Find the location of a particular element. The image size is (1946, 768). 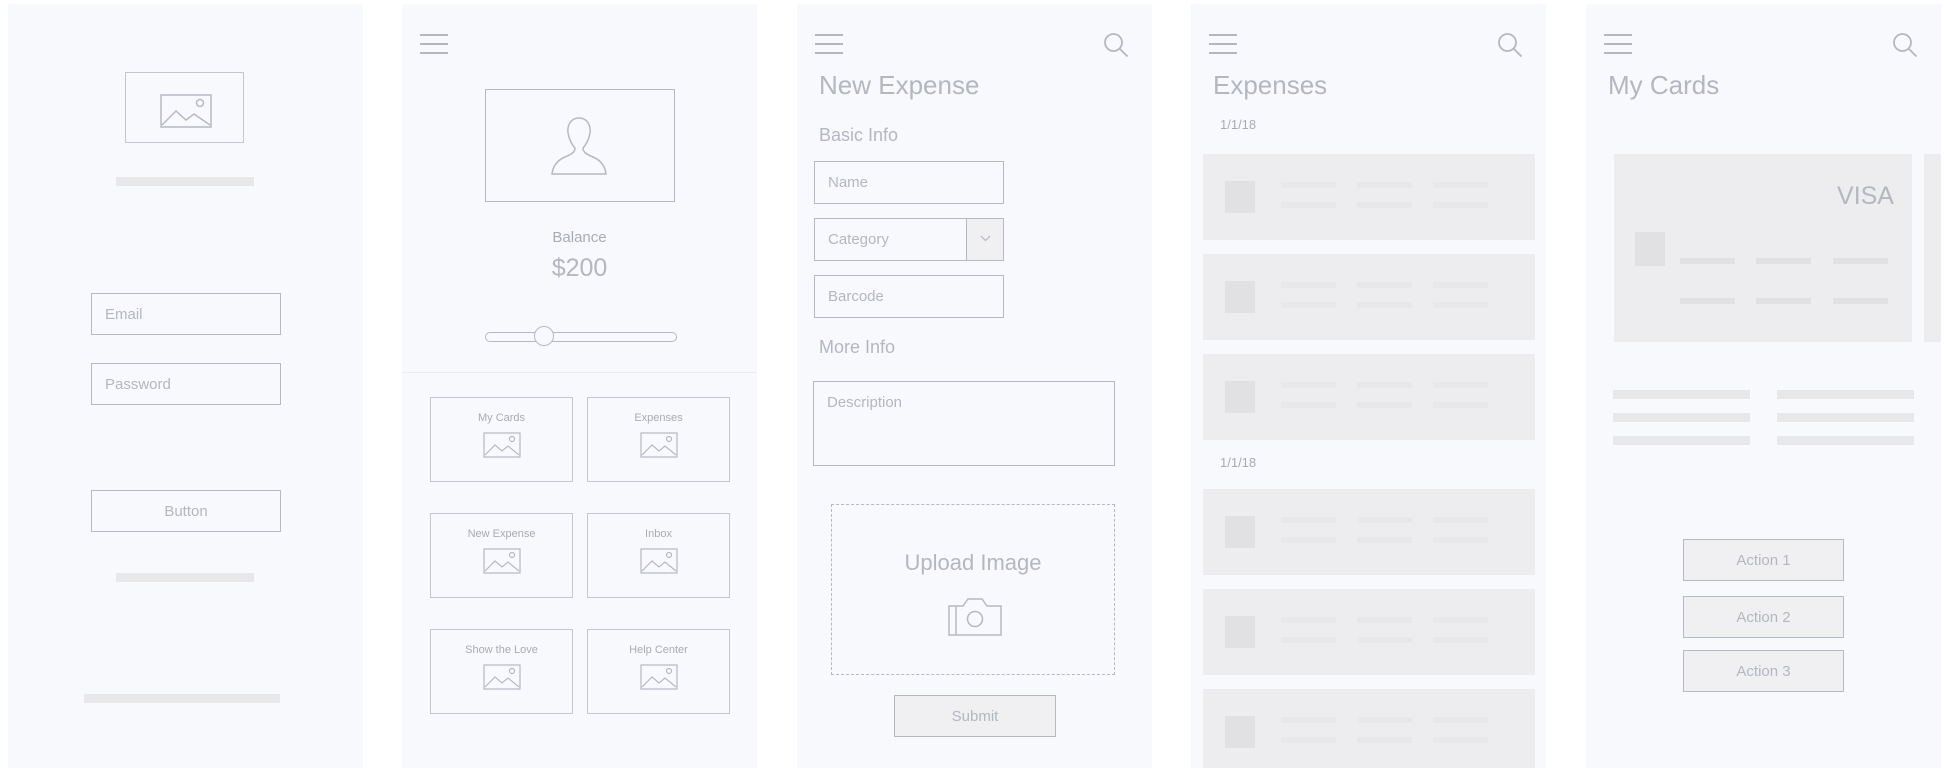

action-label: Action 3 is located at coordinates (1763, 671).